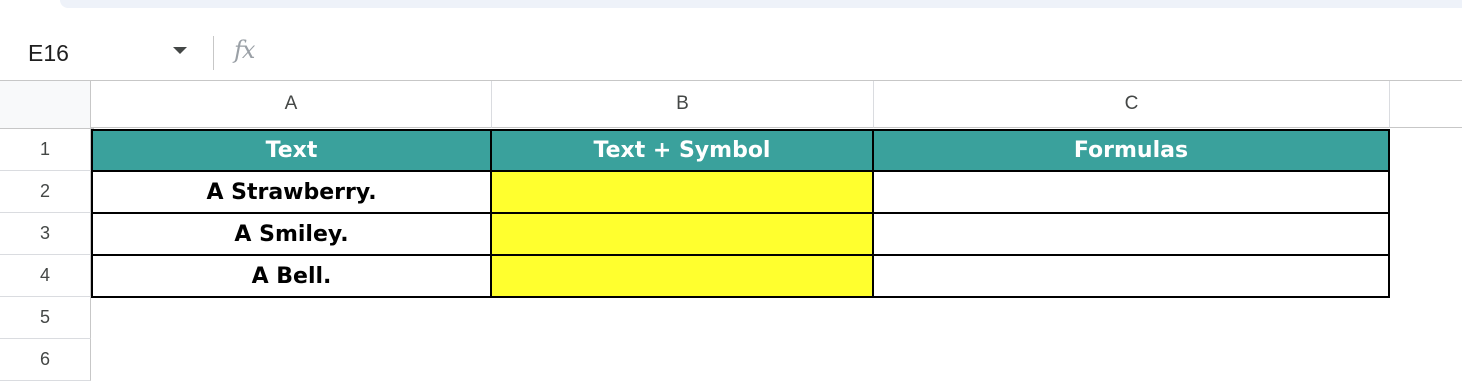  What do you see at coordinates (291, 104) in the screenshot?
I see `column-header-a: A` at bounding box center [291, 104].